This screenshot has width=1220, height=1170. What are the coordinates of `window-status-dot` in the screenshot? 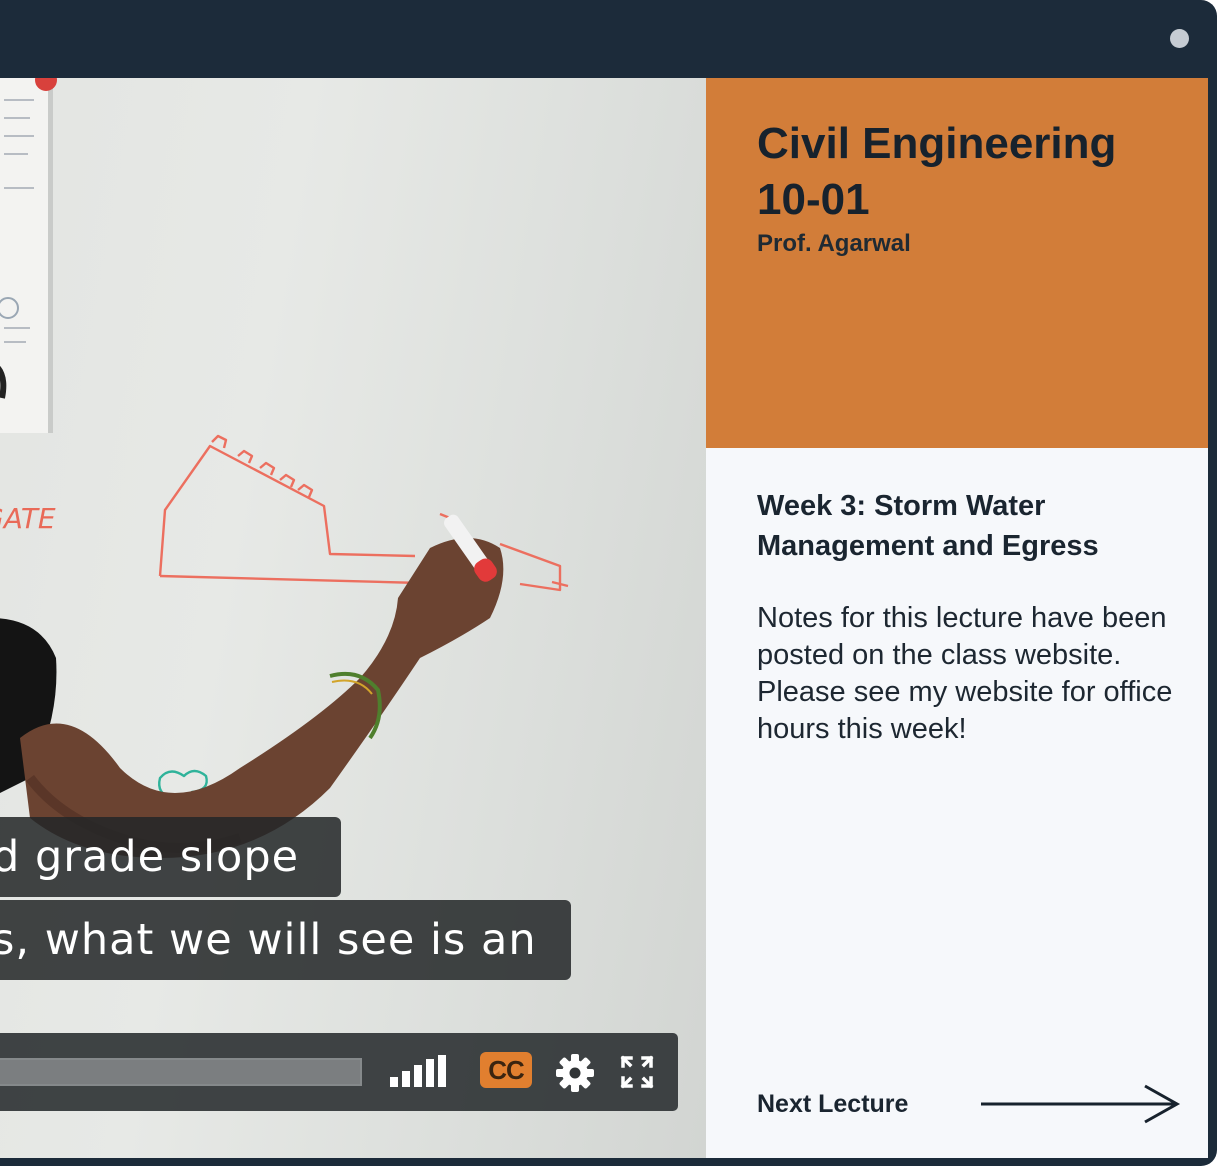 It's located at (1179, 38).